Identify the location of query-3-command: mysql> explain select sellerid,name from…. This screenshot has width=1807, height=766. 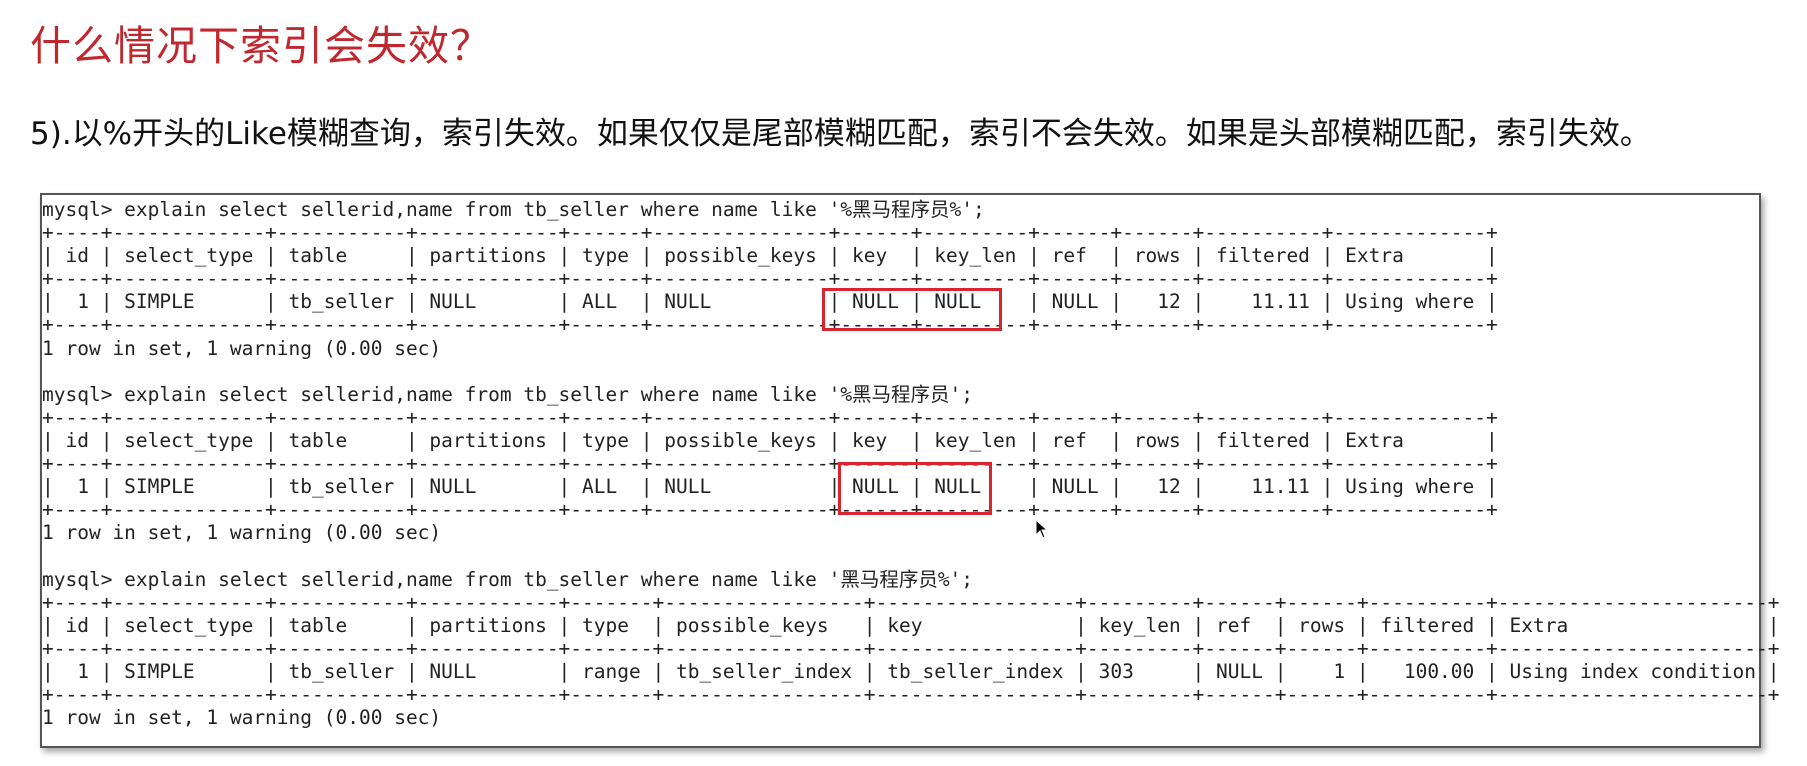
(508, 579).